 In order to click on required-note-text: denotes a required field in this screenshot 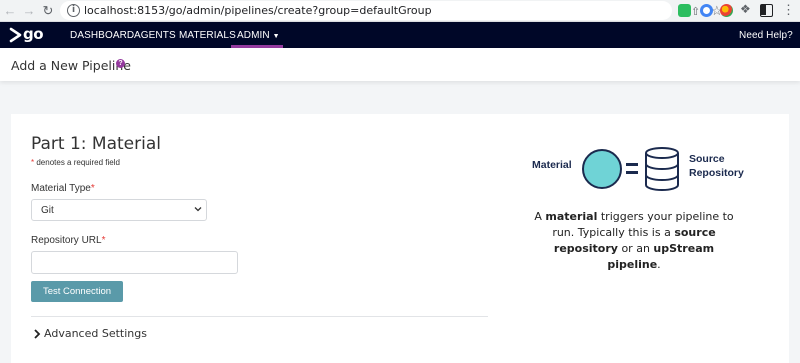, I will do `click(78, 162)`.